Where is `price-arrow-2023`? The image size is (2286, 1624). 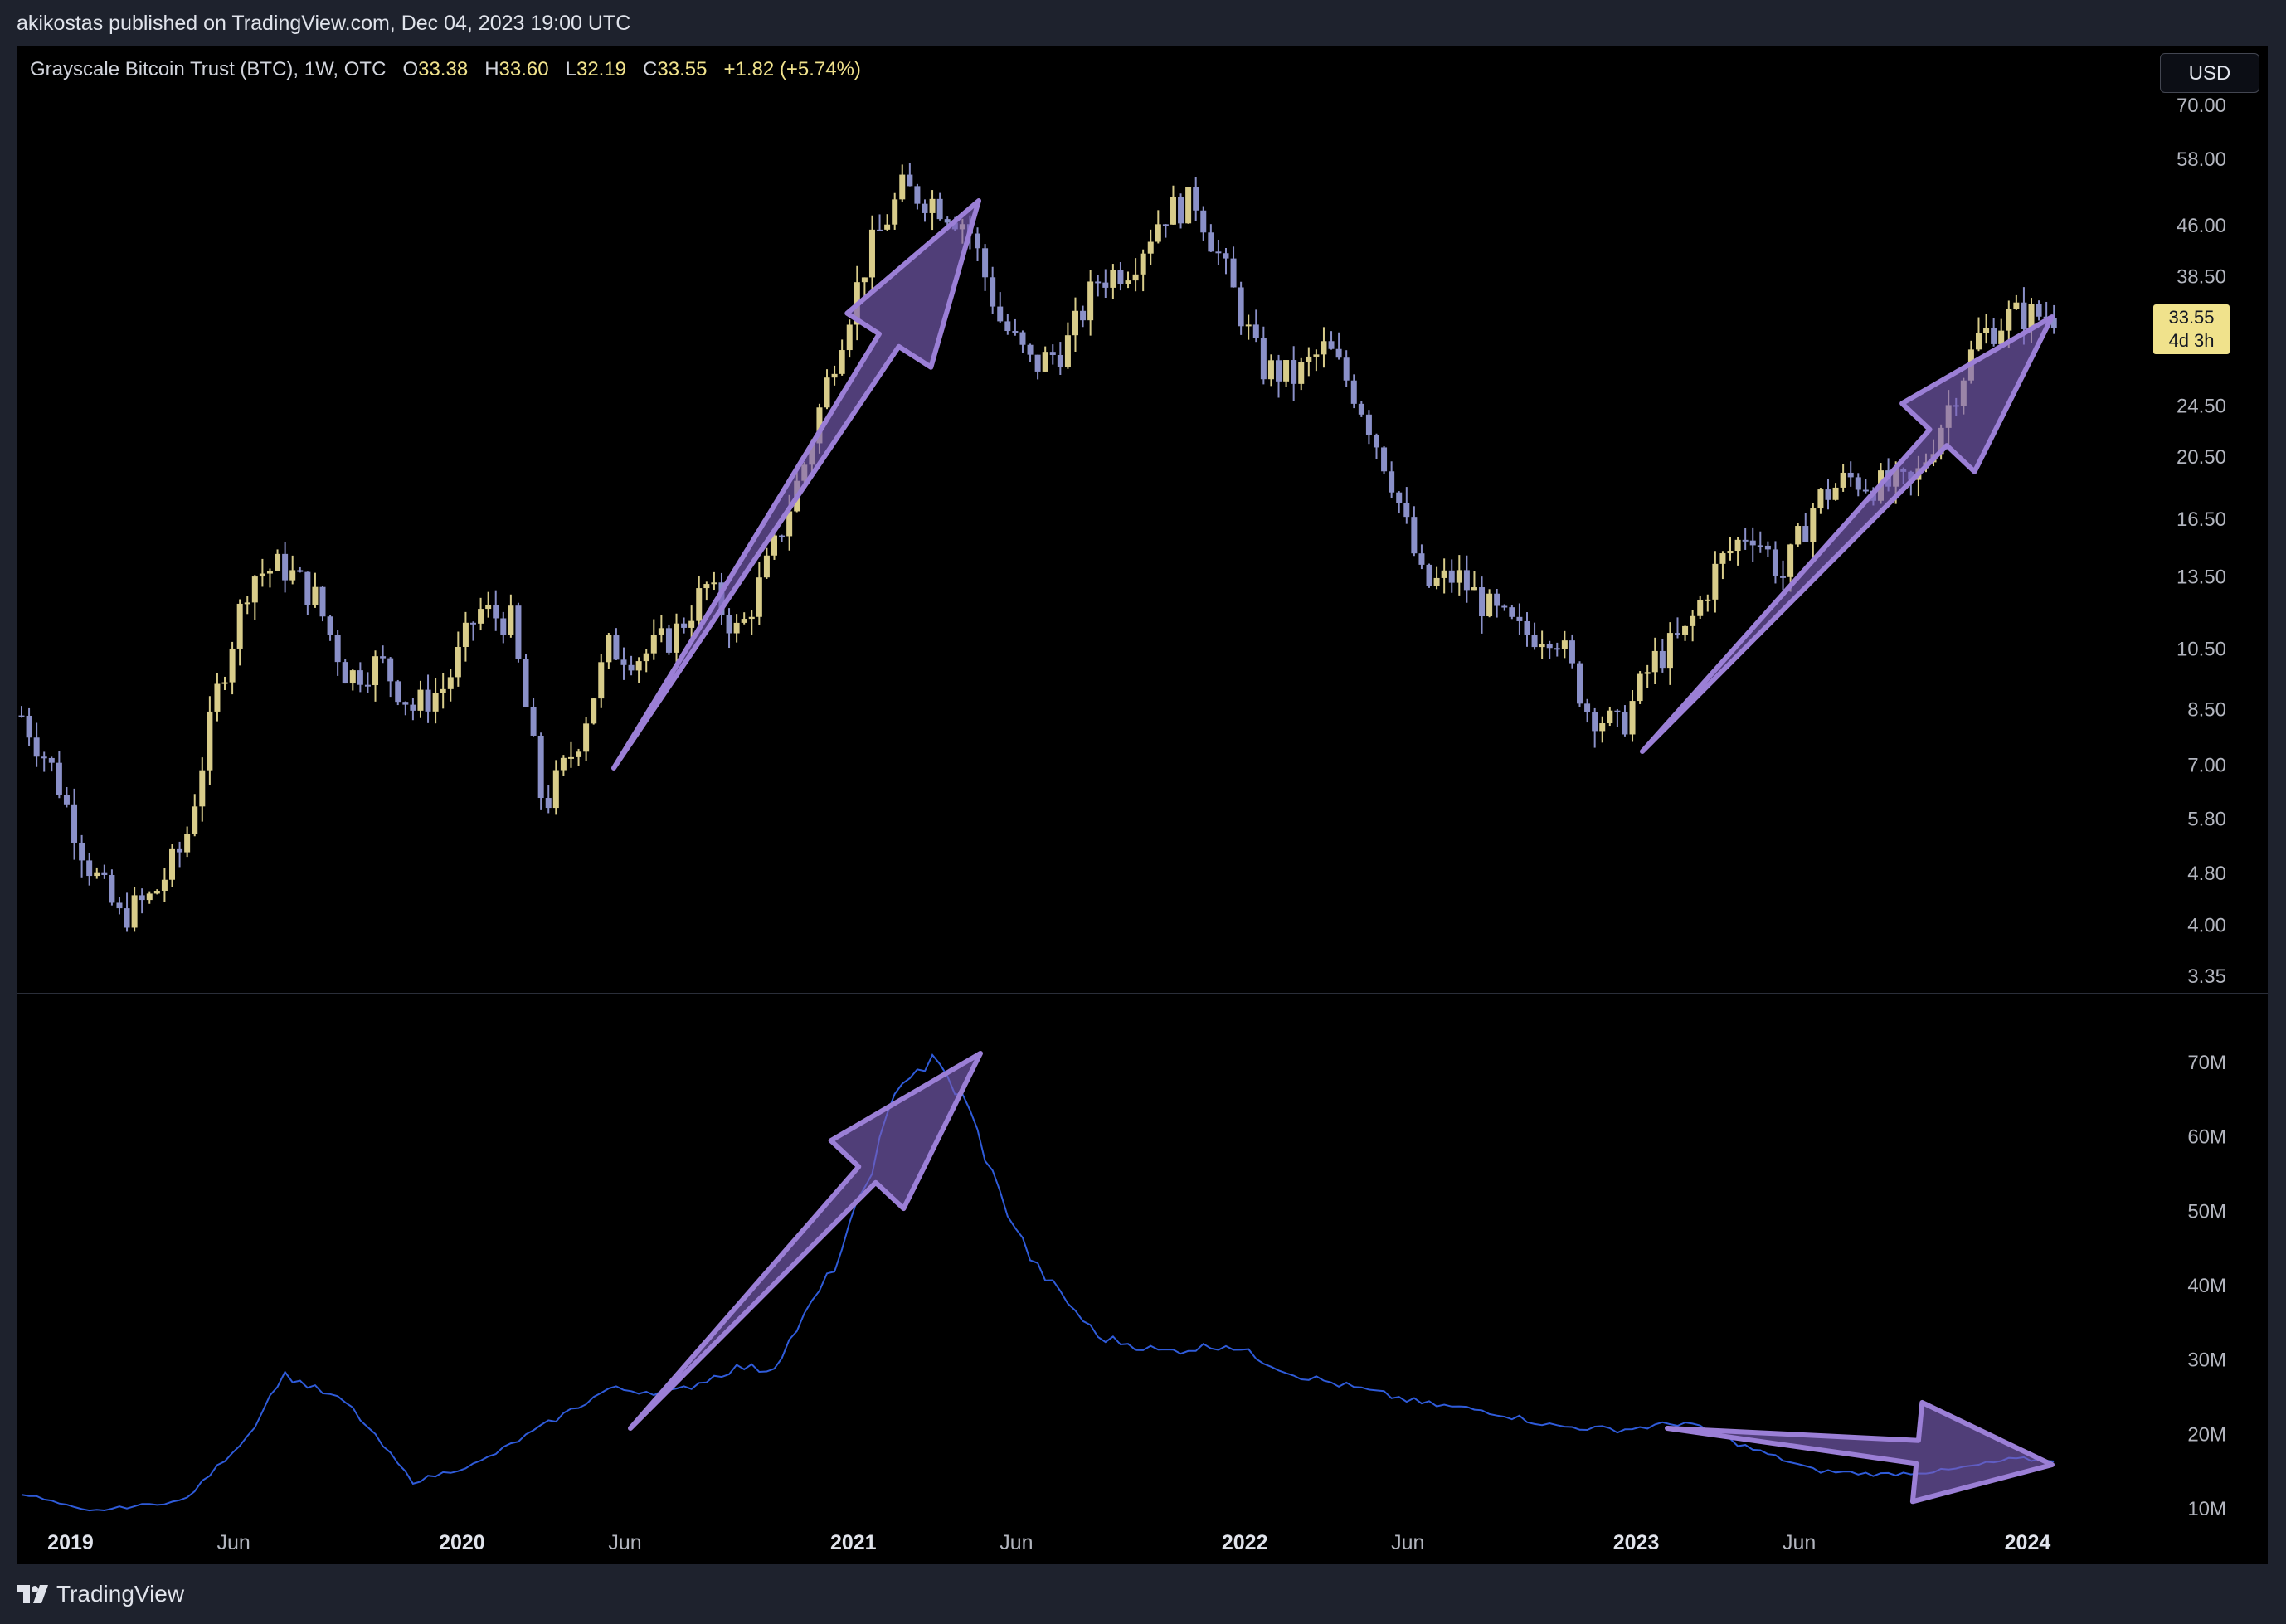
price-arrow-2023 is located at coordinates (1848, 534).